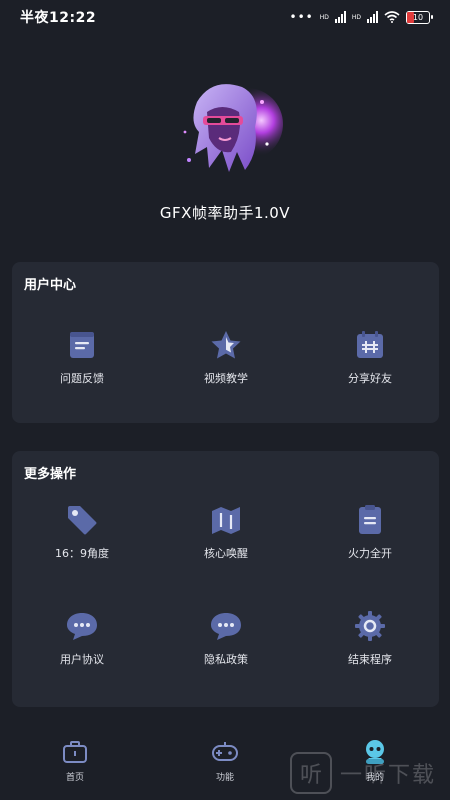 This screenshot has height=800, width=450. I want to click on user-agreement-button: 用户协议, so click(82, 638).